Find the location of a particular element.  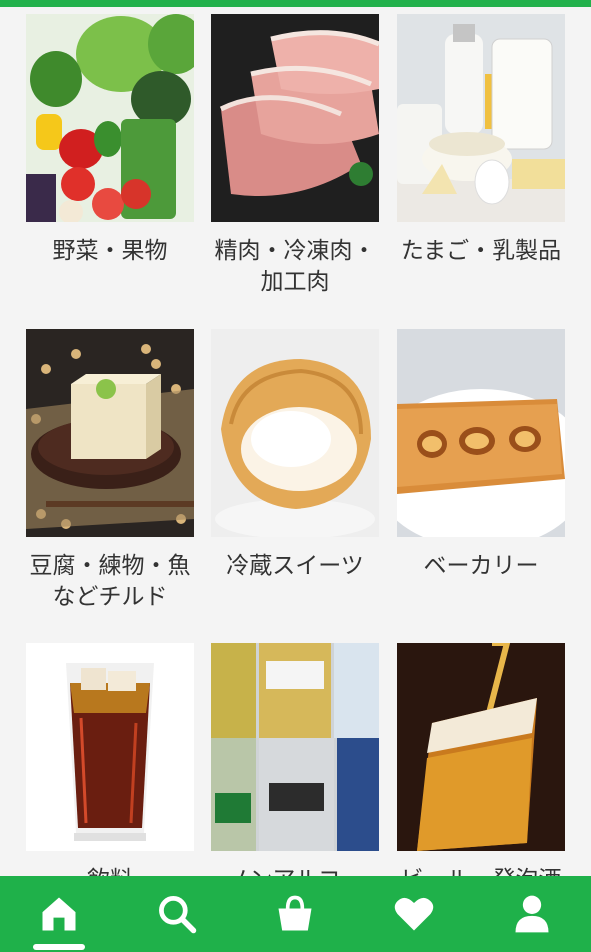

category-label: 冷蔵スイーツ is located at coordinates (295, 566).